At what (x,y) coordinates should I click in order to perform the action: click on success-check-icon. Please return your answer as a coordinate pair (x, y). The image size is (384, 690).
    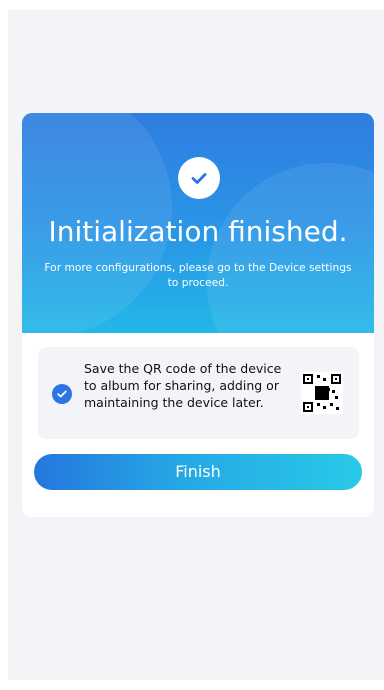
    Looking at the image, I should click on (199, 178).